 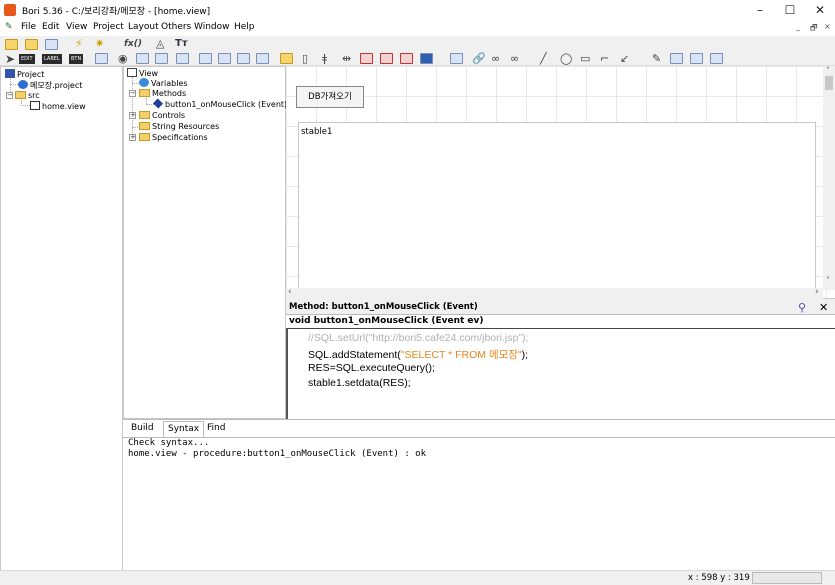 What do you see at coordinates (386, 321) in the screenshot?
I see `method-signature-text: void button1_onMouseClick (Event ev)` at bounding box center [386, 321].